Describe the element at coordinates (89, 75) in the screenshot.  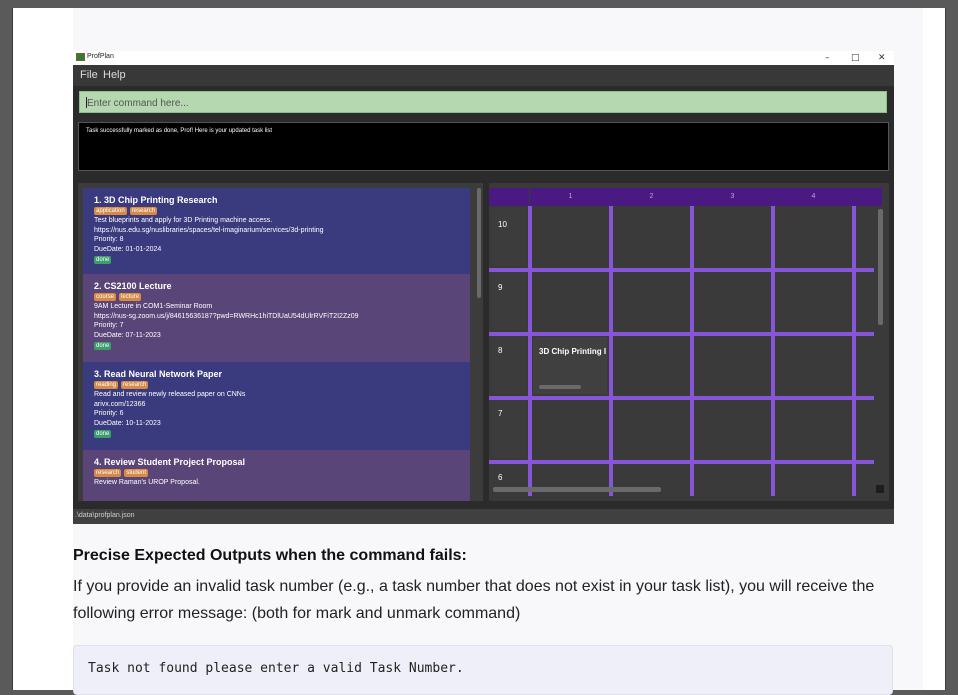
I see `menu-file: File` at that location.